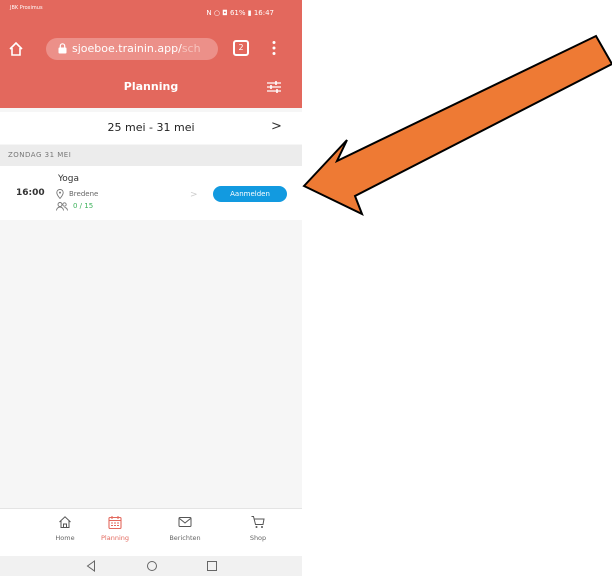 The height and width of the screenshot is (576, 612). I want to click on status-indicators: N ○ ◘ 61% ▮ 16:47, so click(240, 13).